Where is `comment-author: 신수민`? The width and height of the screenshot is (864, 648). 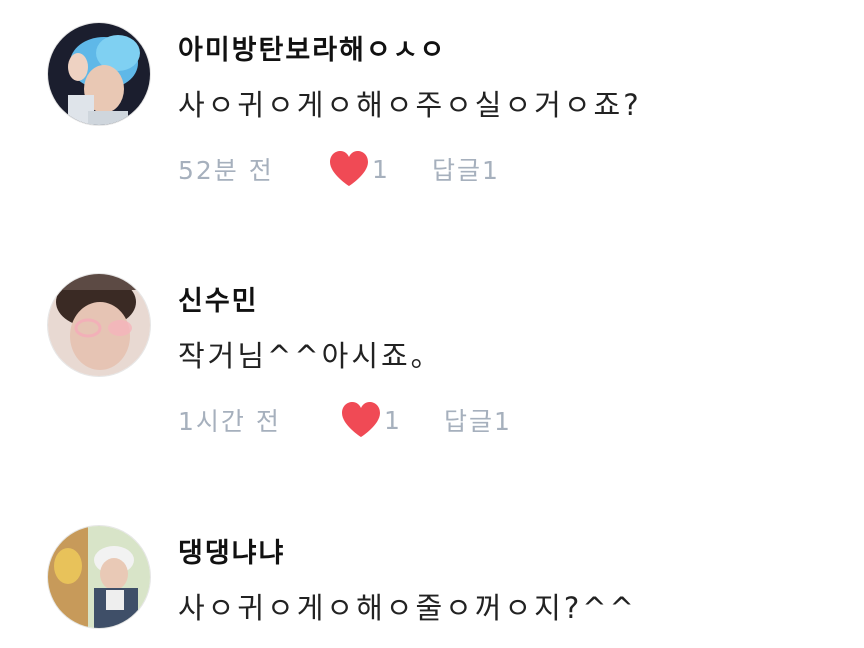 comment-author: 신수민 is located at coordinates (218, 298).